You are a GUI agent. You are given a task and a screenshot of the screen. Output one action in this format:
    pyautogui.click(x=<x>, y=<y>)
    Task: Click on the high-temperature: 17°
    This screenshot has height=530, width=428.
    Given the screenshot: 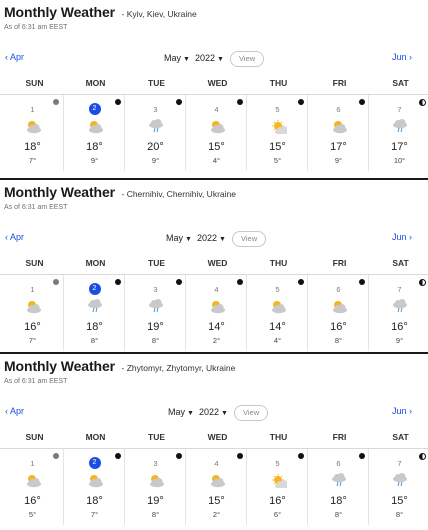 What is the action you would take?
    pyautogui.click(x=399, y=147)
    